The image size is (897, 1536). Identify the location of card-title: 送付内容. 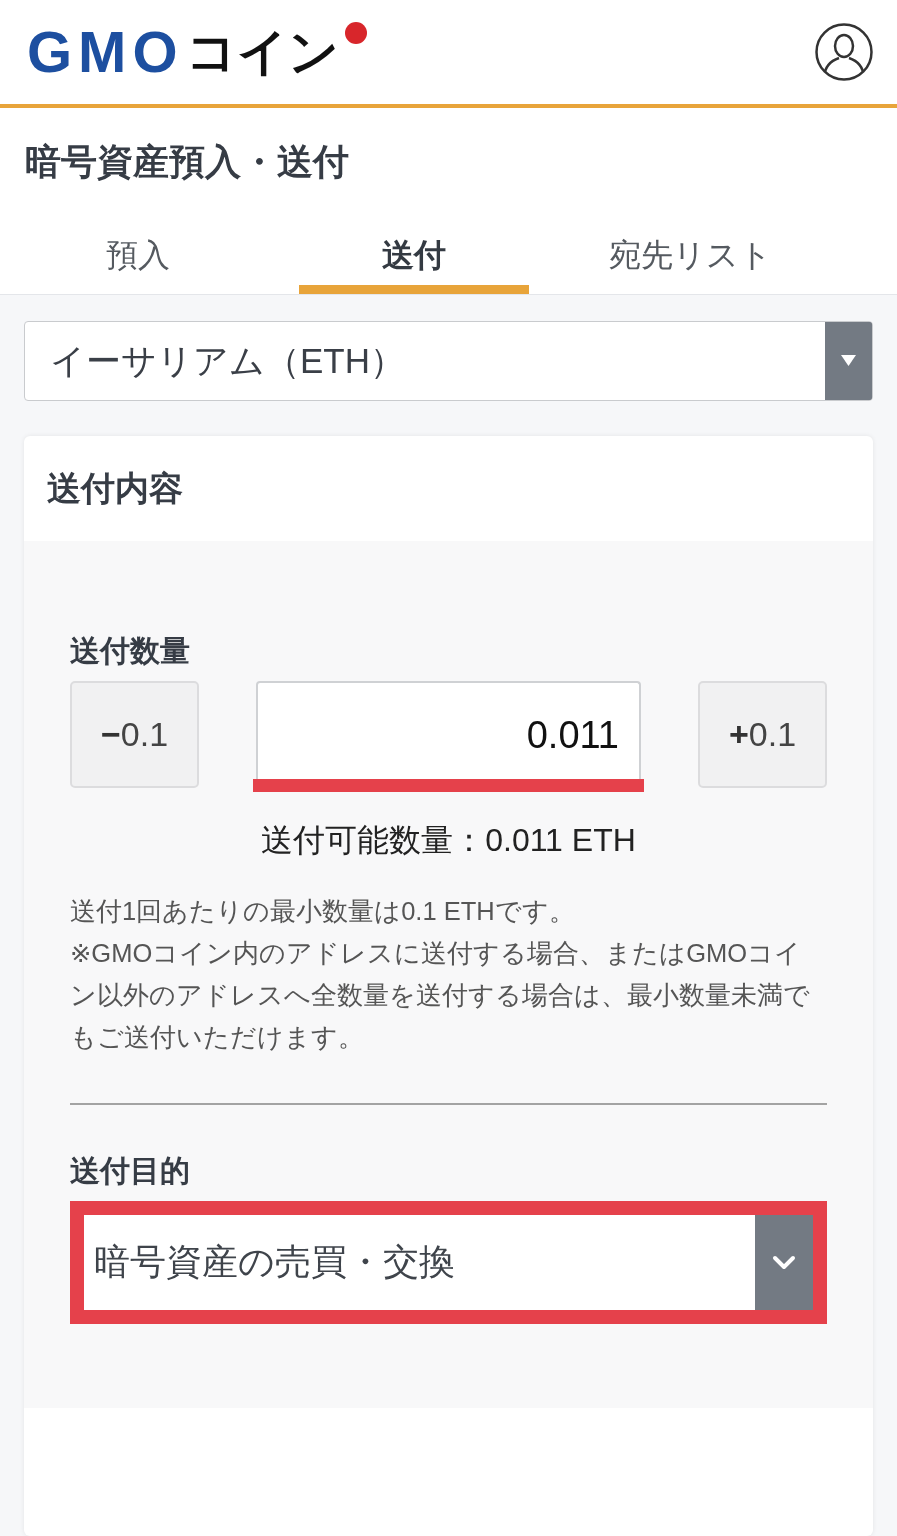
(115, 488).